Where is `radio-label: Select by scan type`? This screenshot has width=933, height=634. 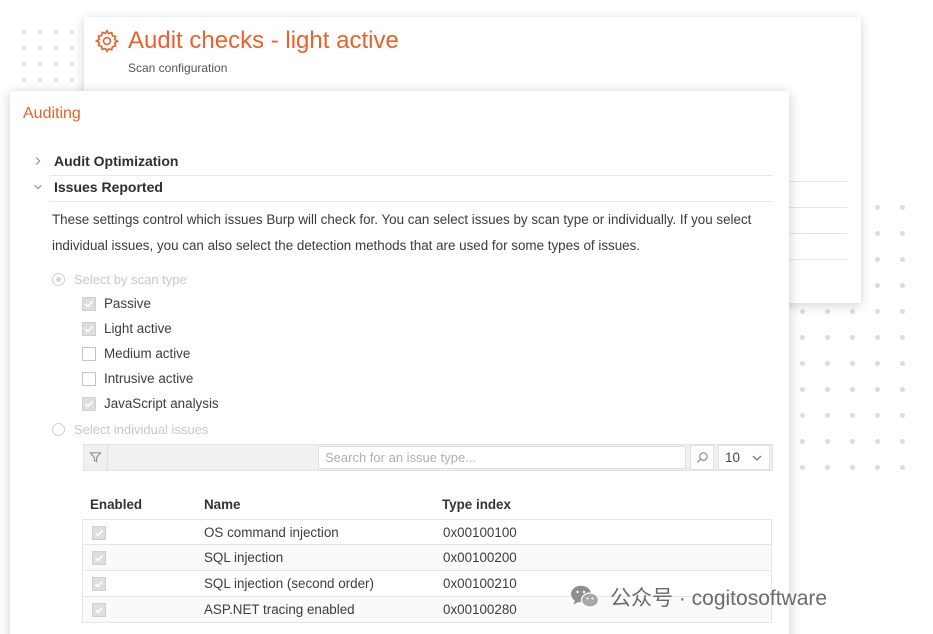
radio-label: Select by scan type is located at coordinates (130, 279).